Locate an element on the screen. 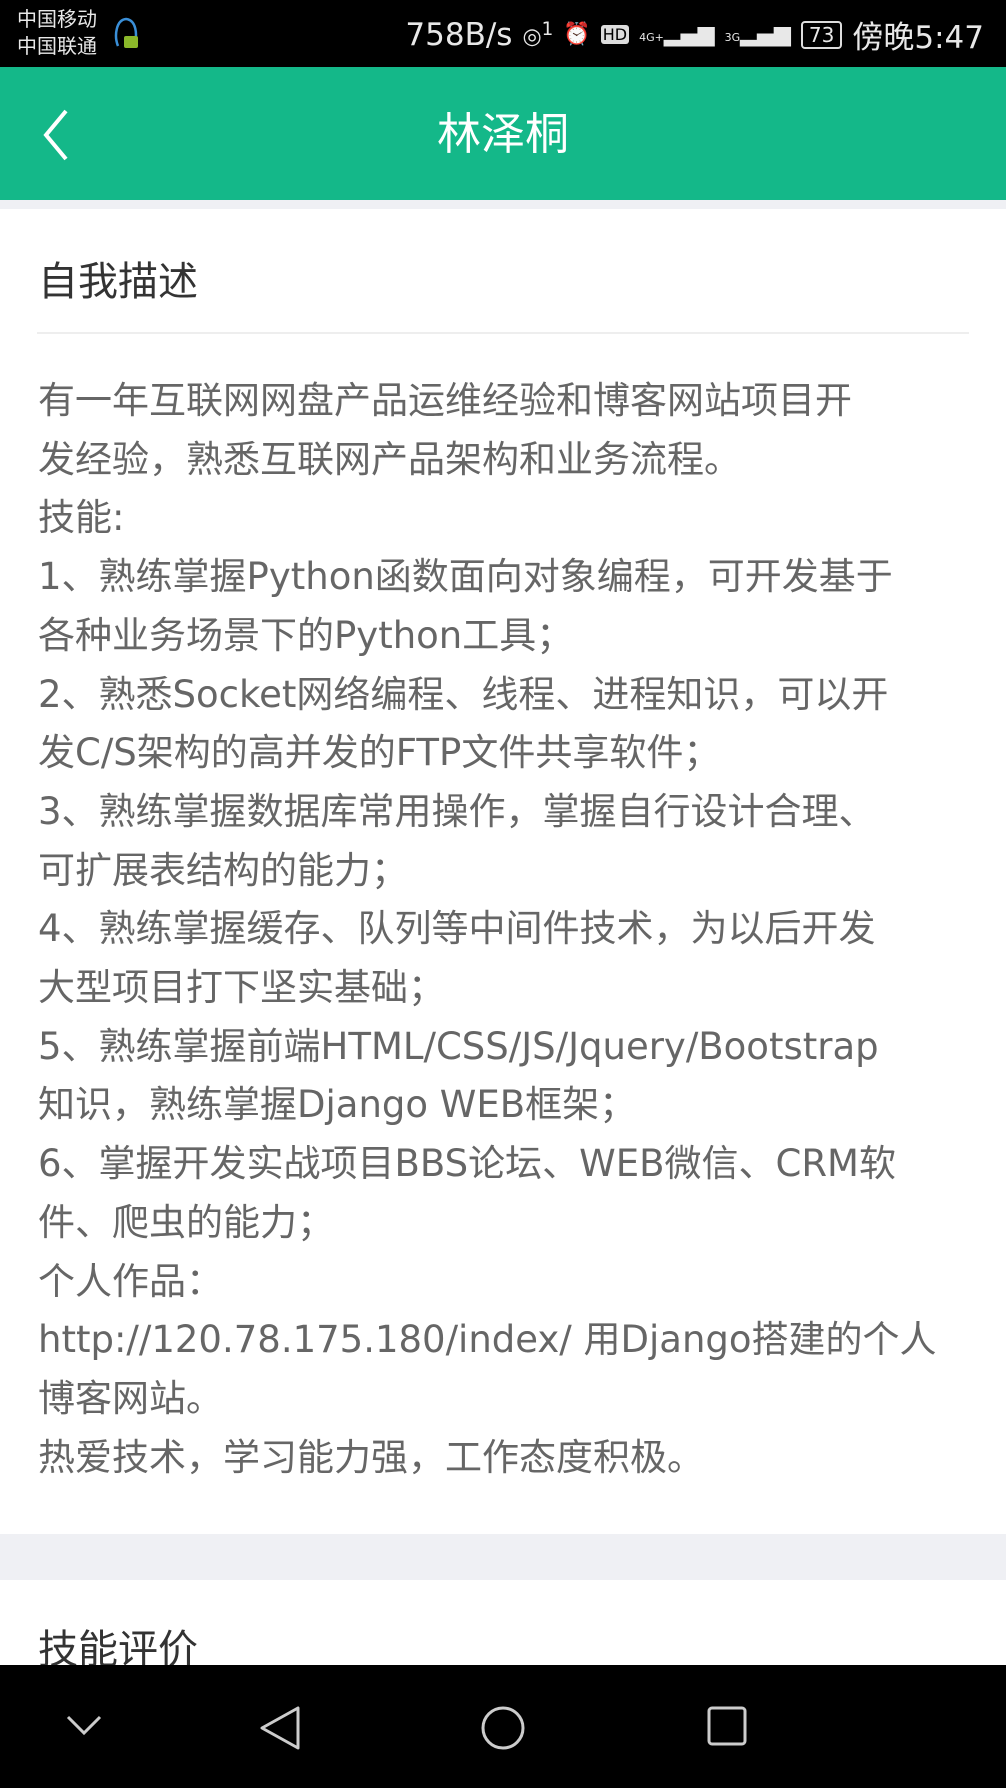 The height and width of the screenshot is (1788, 1006). hd-icon: HD is located at coordinates (615, 34).